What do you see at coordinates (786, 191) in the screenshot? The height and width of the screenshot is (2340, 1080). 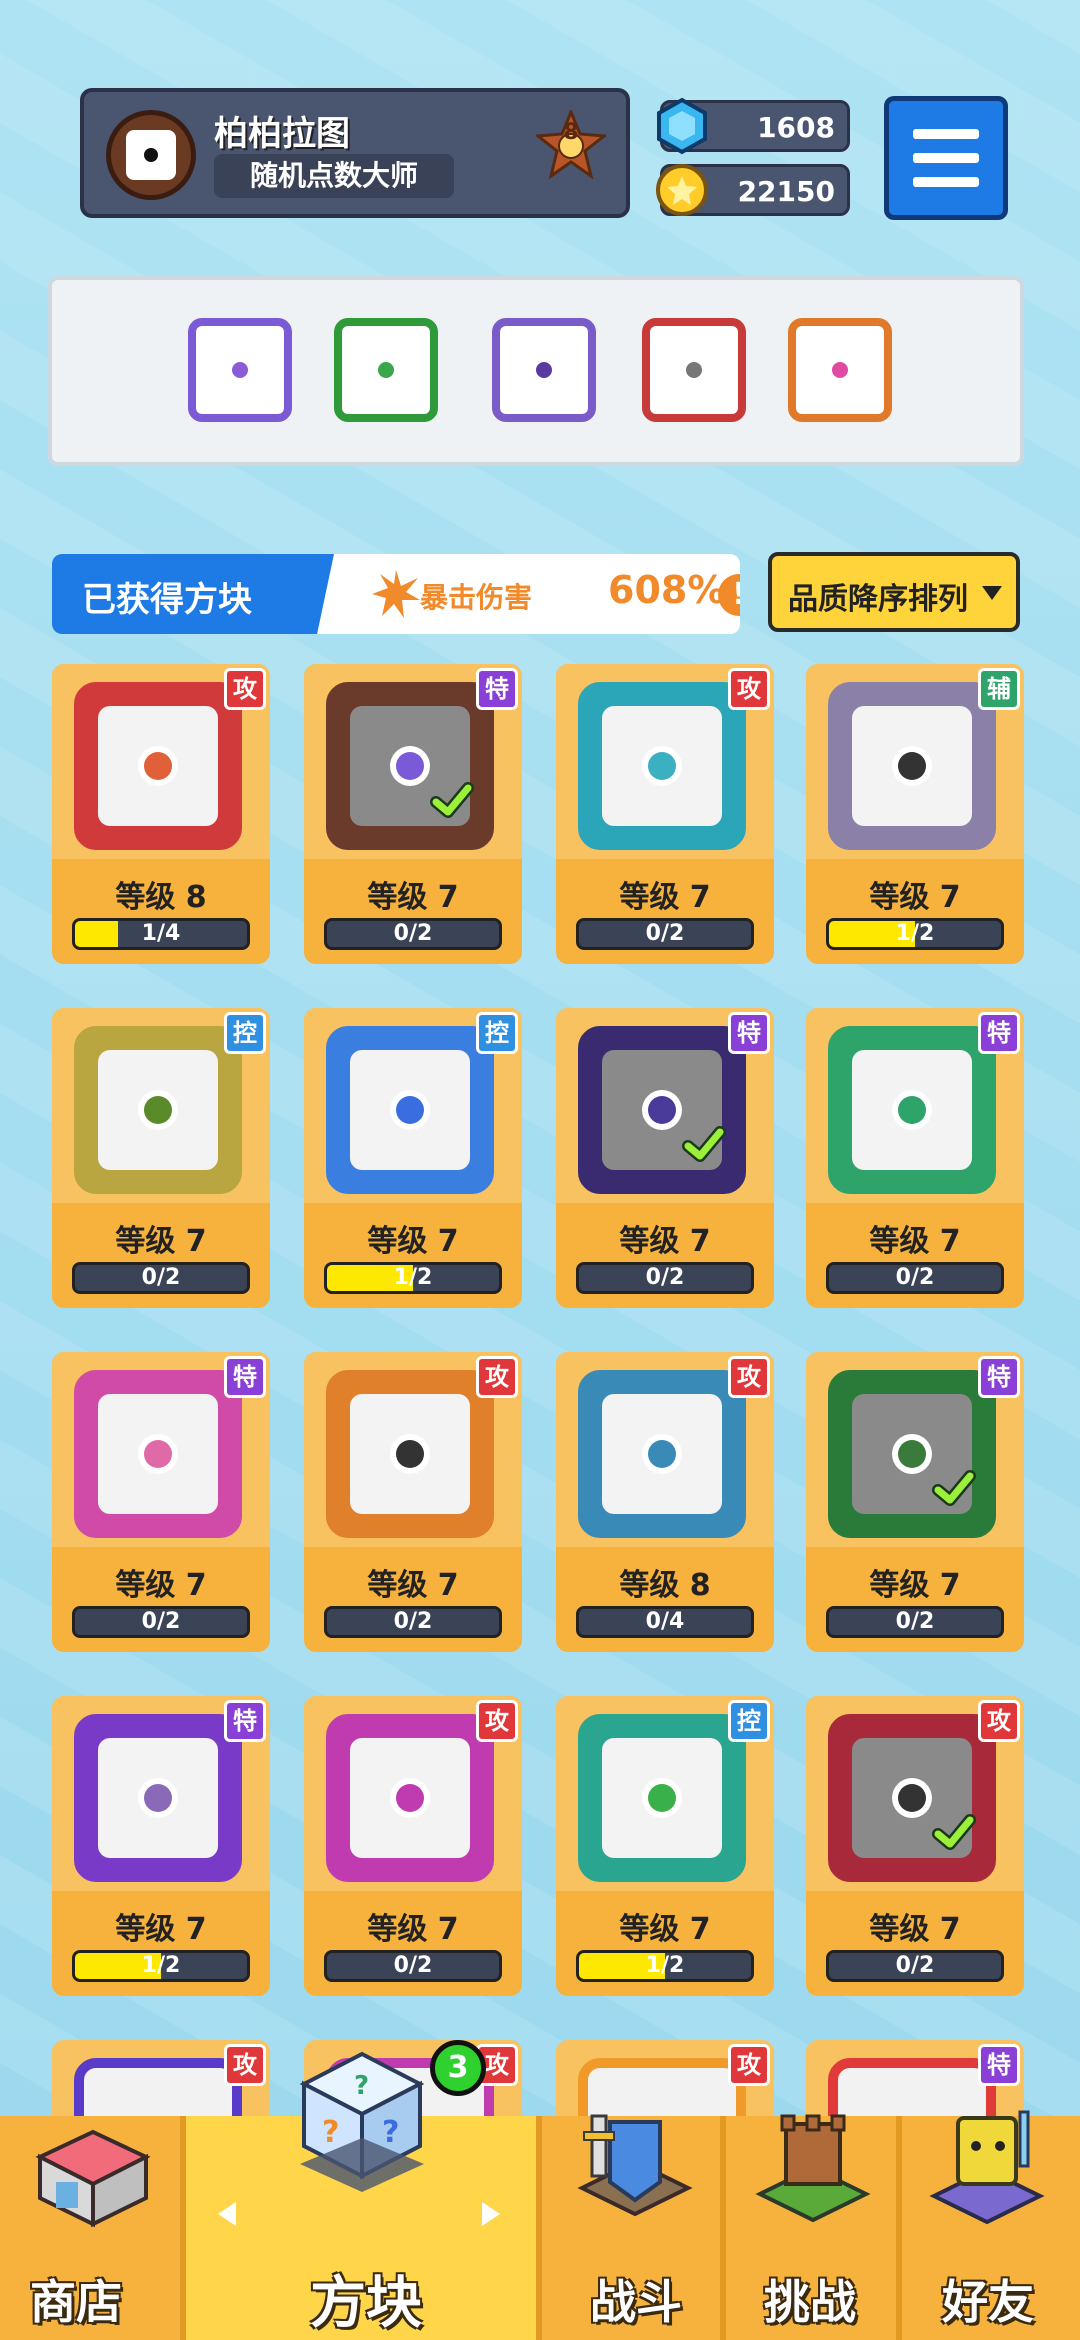 I see `coin-amount: 22150` at bounding box center [786, 191].